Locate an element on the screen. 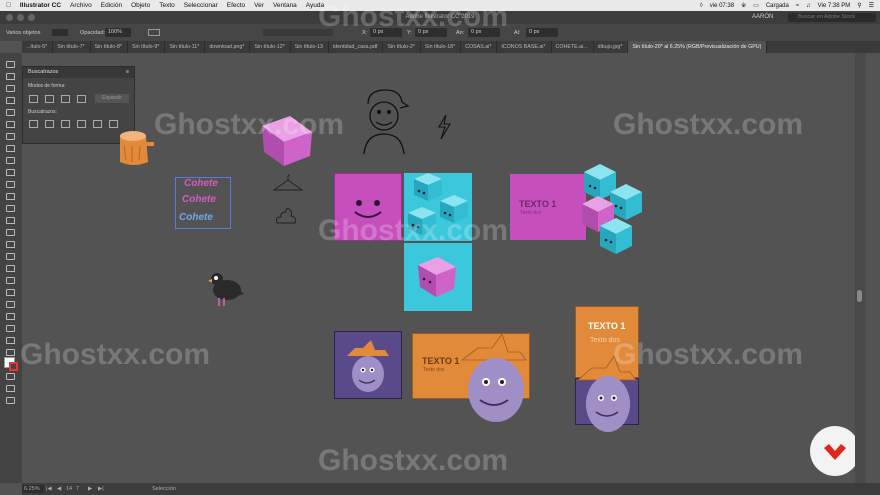  width-field: 0 px is located at coordinates (484, 32).